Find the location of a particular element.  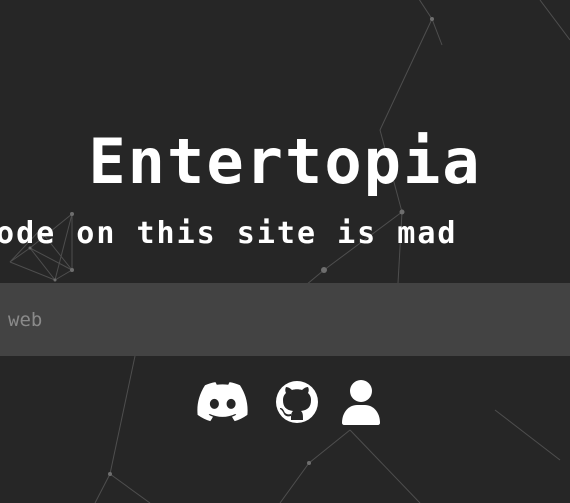

search-bar is located at coordinates (285, 319).